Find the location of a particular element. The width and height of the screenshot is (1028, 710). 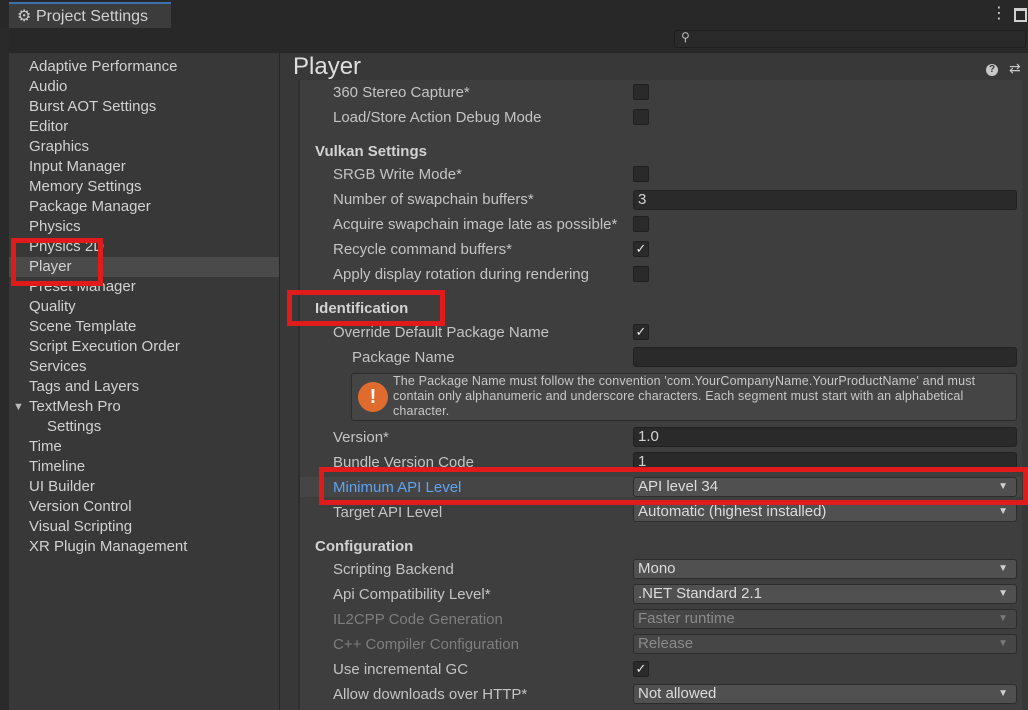

sidebar-item-burst-aot: Burst AOT Settings is located at coordinates (144, 107).